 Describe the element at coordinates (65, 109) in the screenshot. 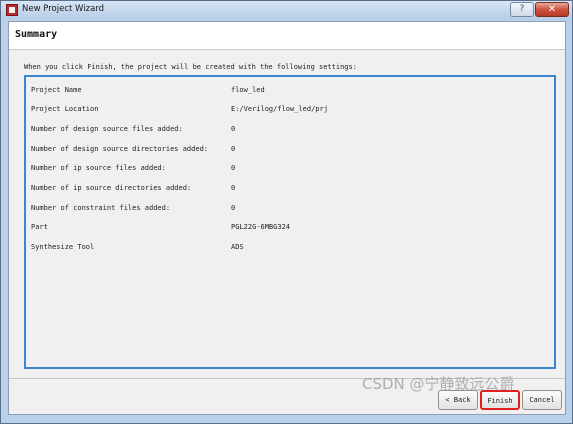

I see `setting-label: Project Location` at that location.